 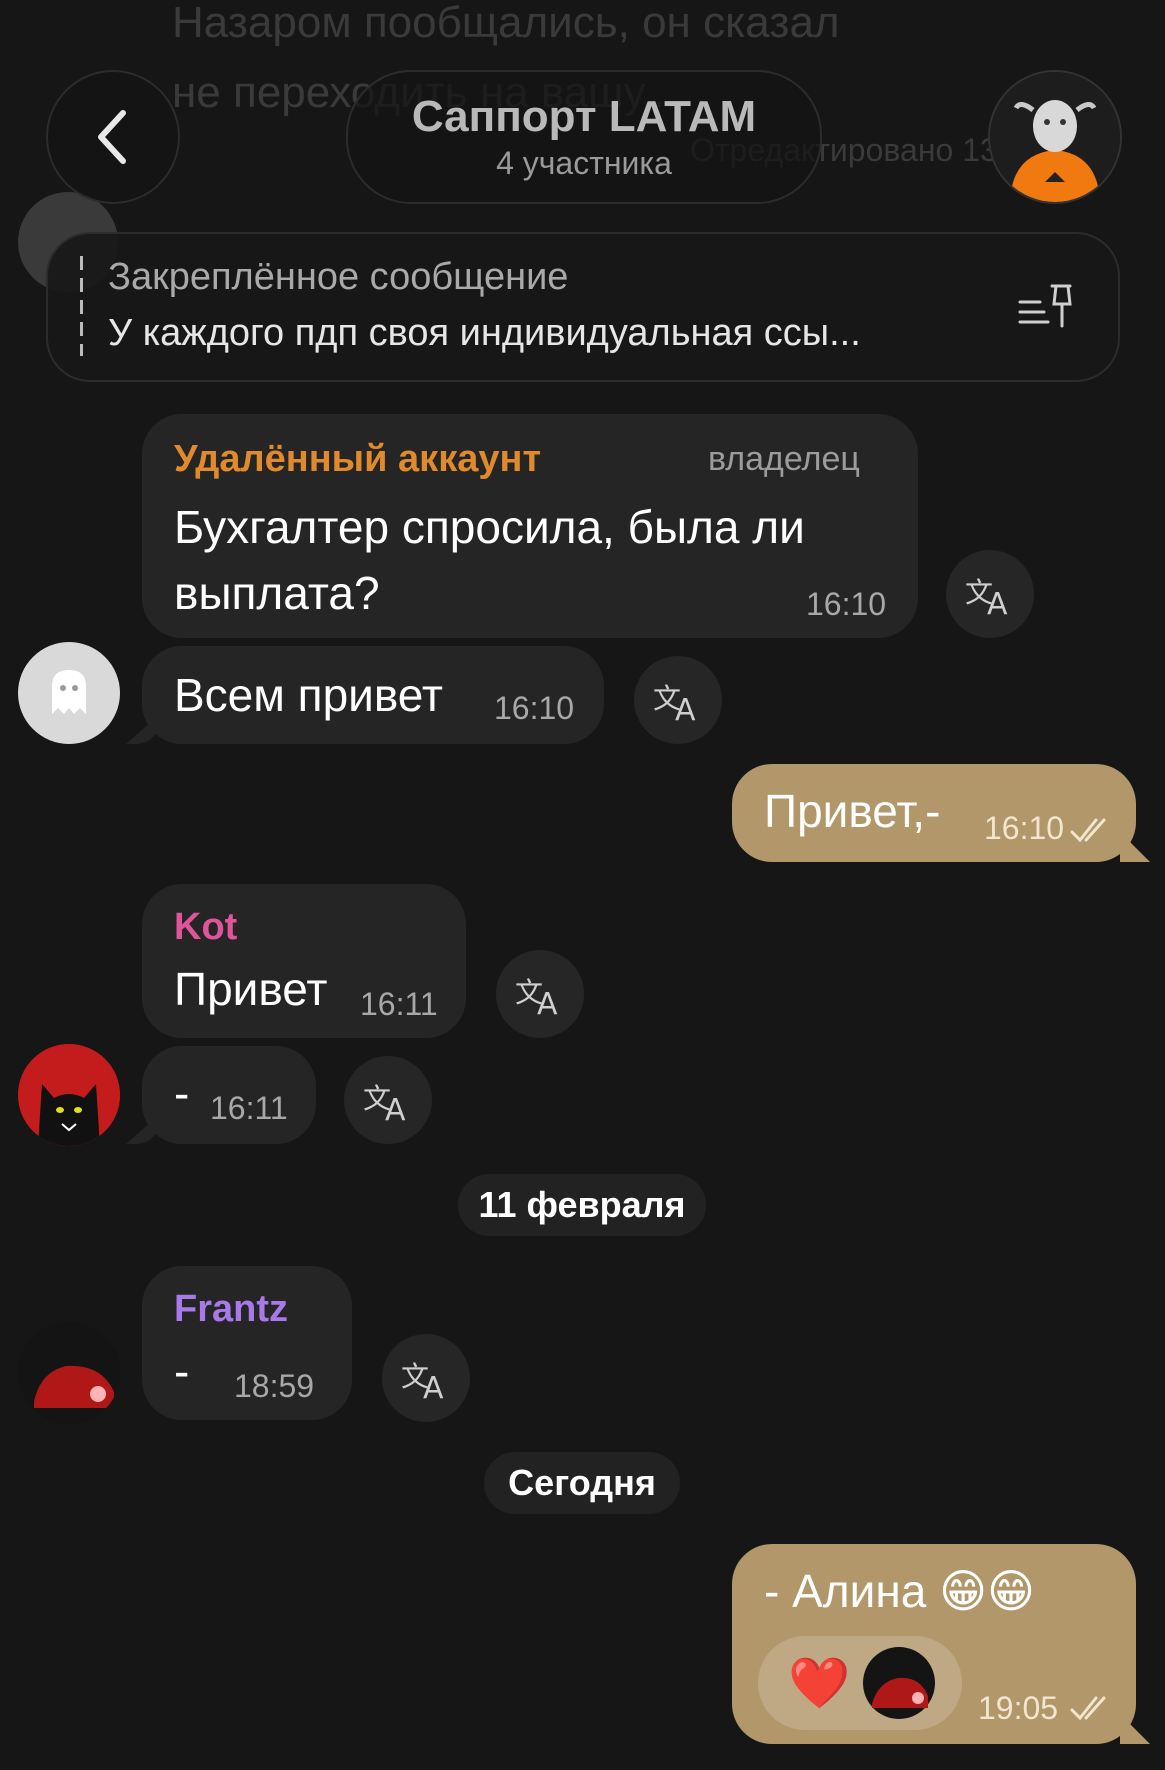 I want to click on back-button, so click(x=113, y=137).